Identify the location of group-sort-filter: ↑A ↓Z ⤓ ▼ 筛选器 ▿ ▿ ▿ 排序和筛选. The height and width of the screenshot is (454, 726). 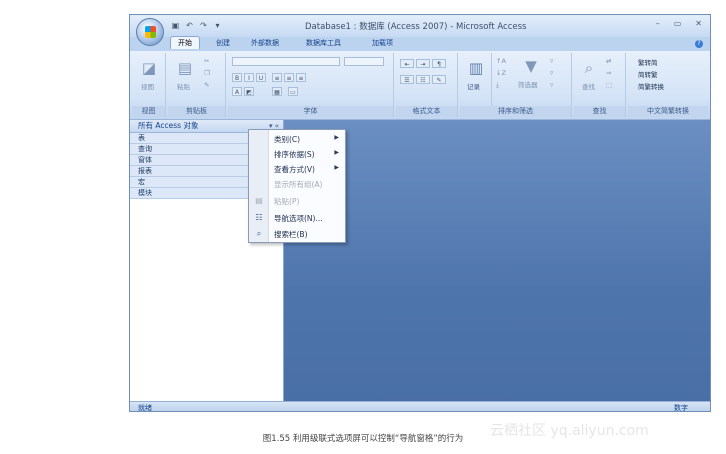
(516, 85).